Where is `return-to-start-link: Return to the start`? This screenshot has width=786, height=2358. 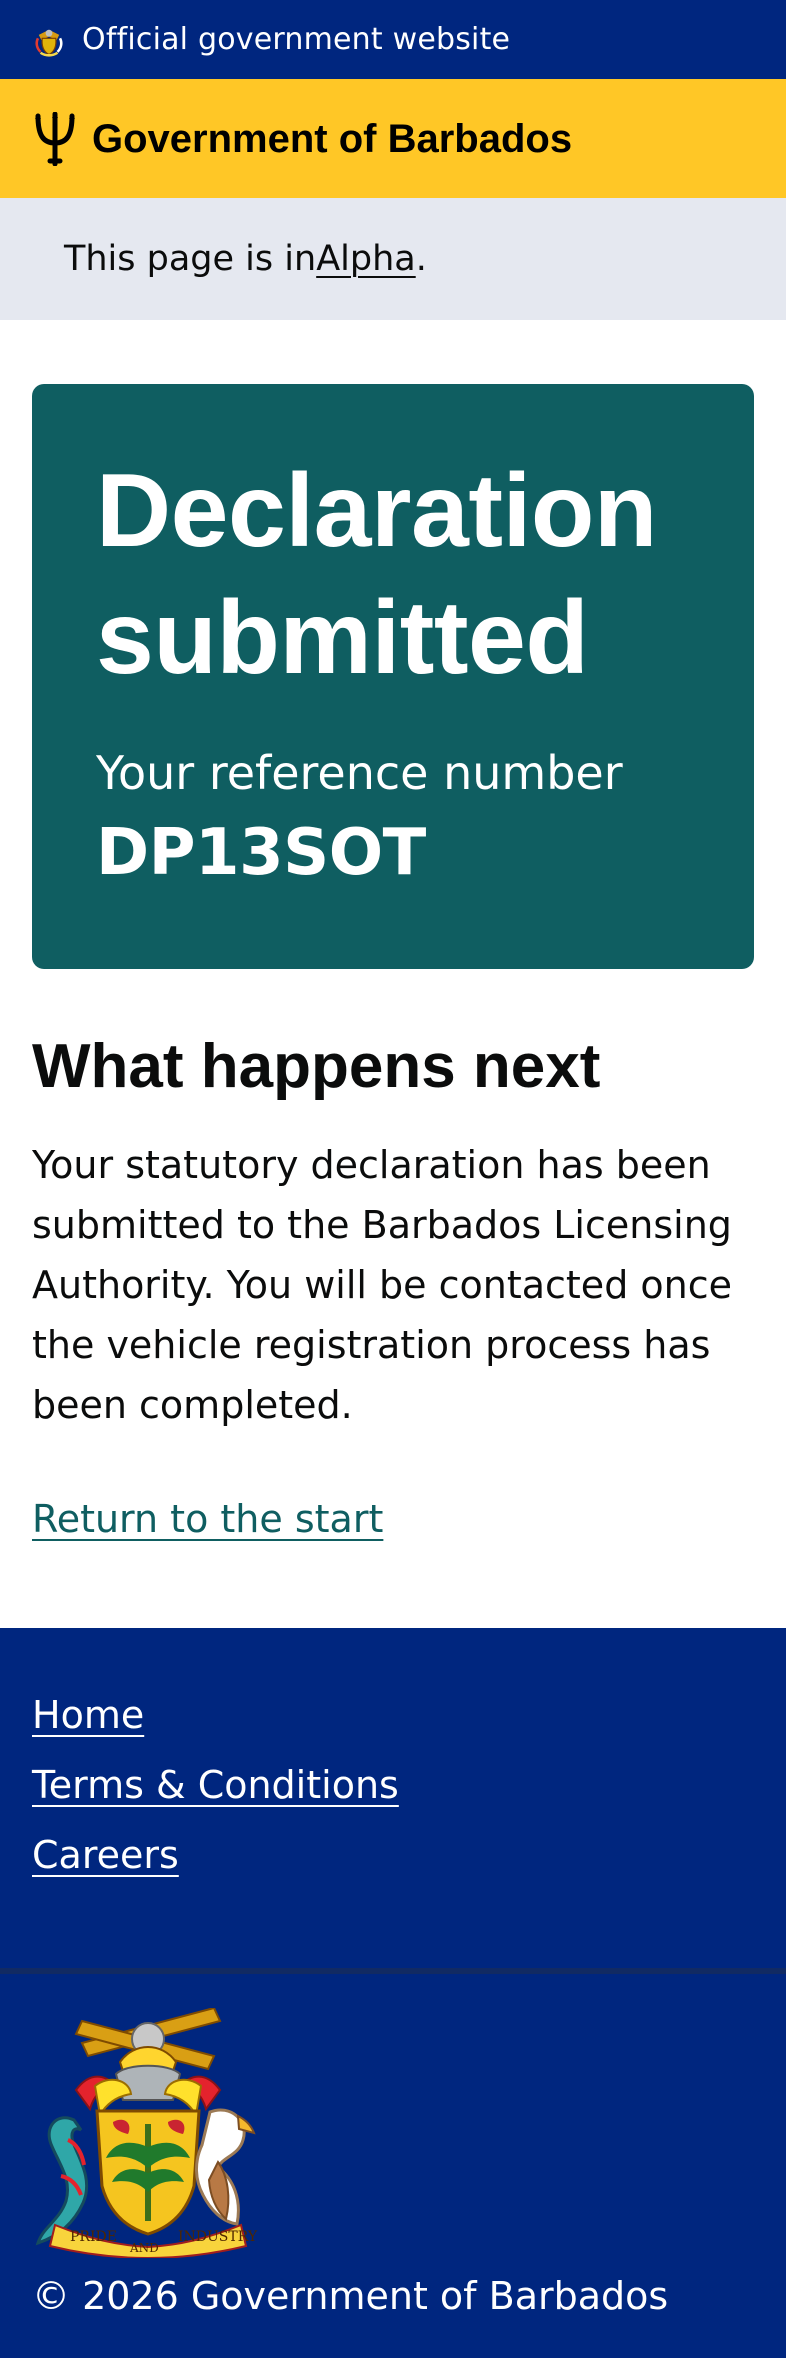
return-to-start-link: Return to the start is located at coordinates (207, 1519).